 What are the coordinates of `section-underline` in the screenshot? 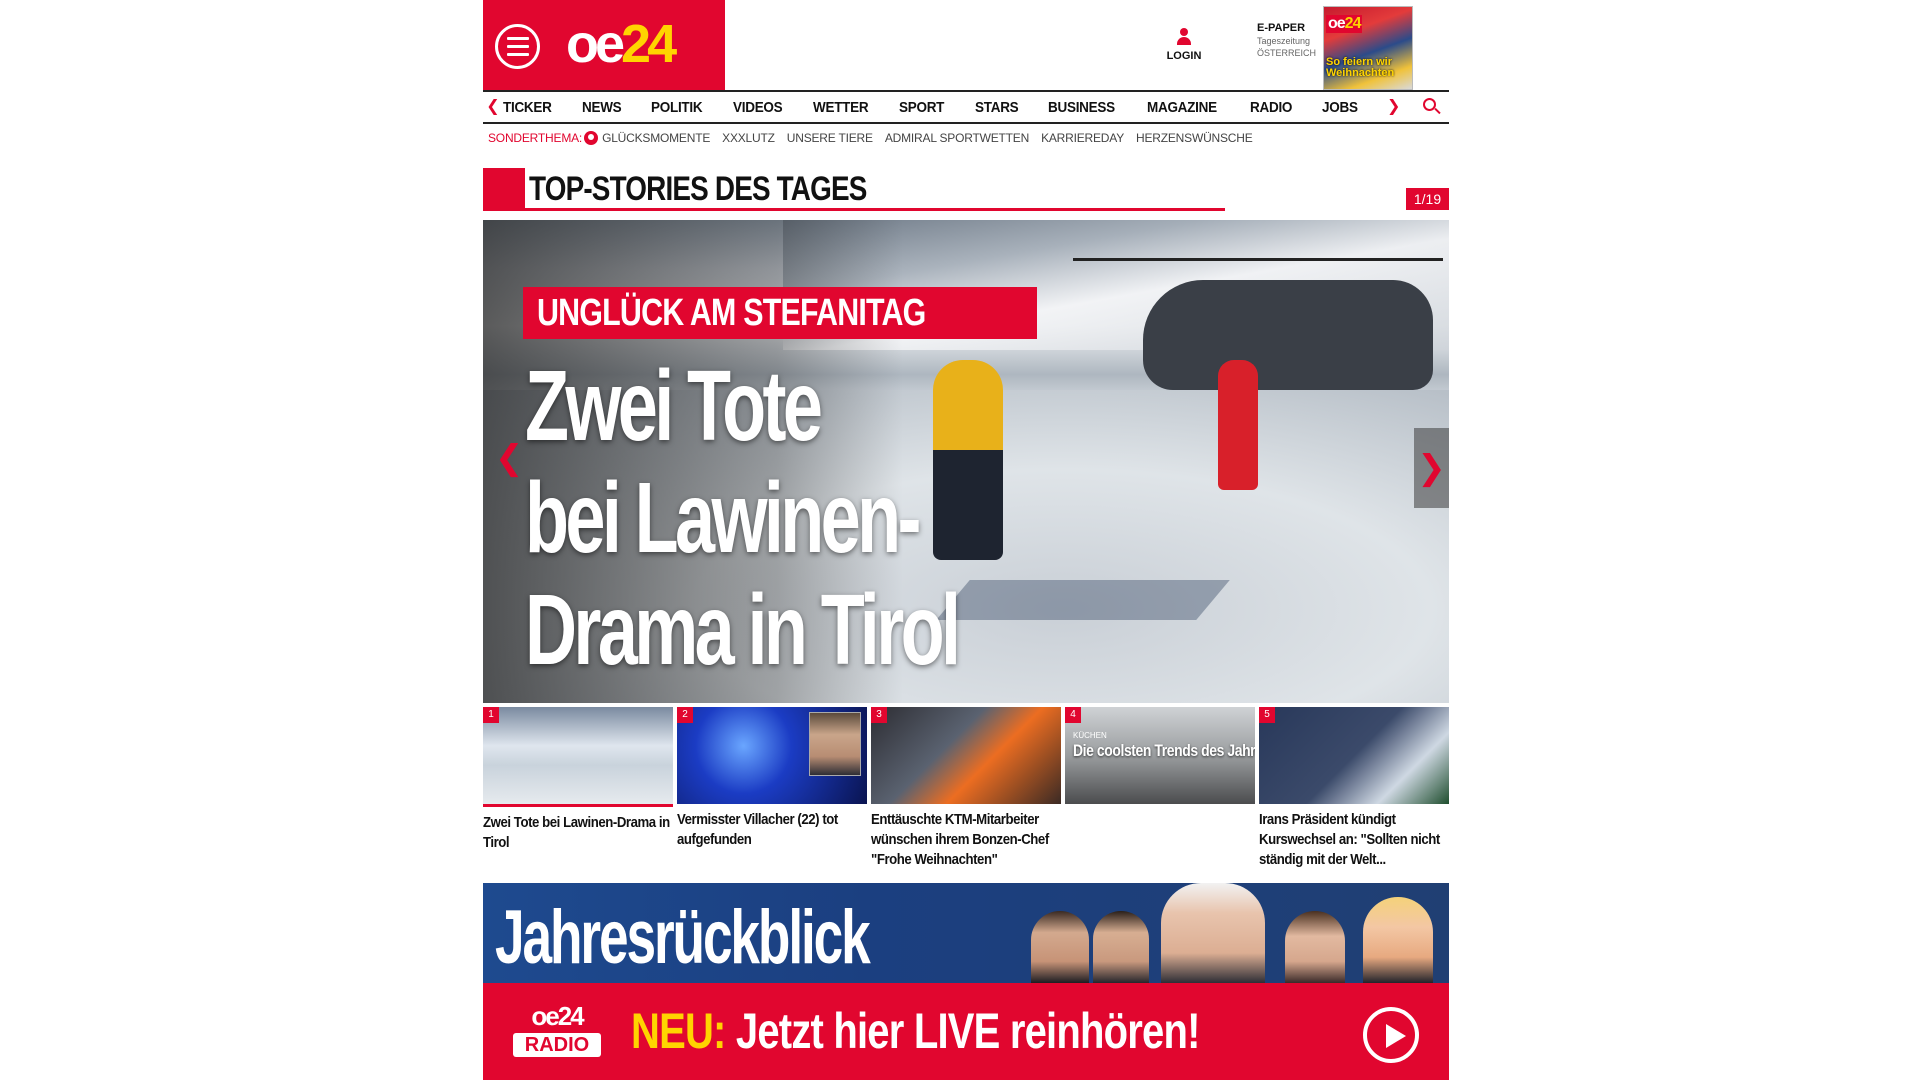 It's located at (875, 209).